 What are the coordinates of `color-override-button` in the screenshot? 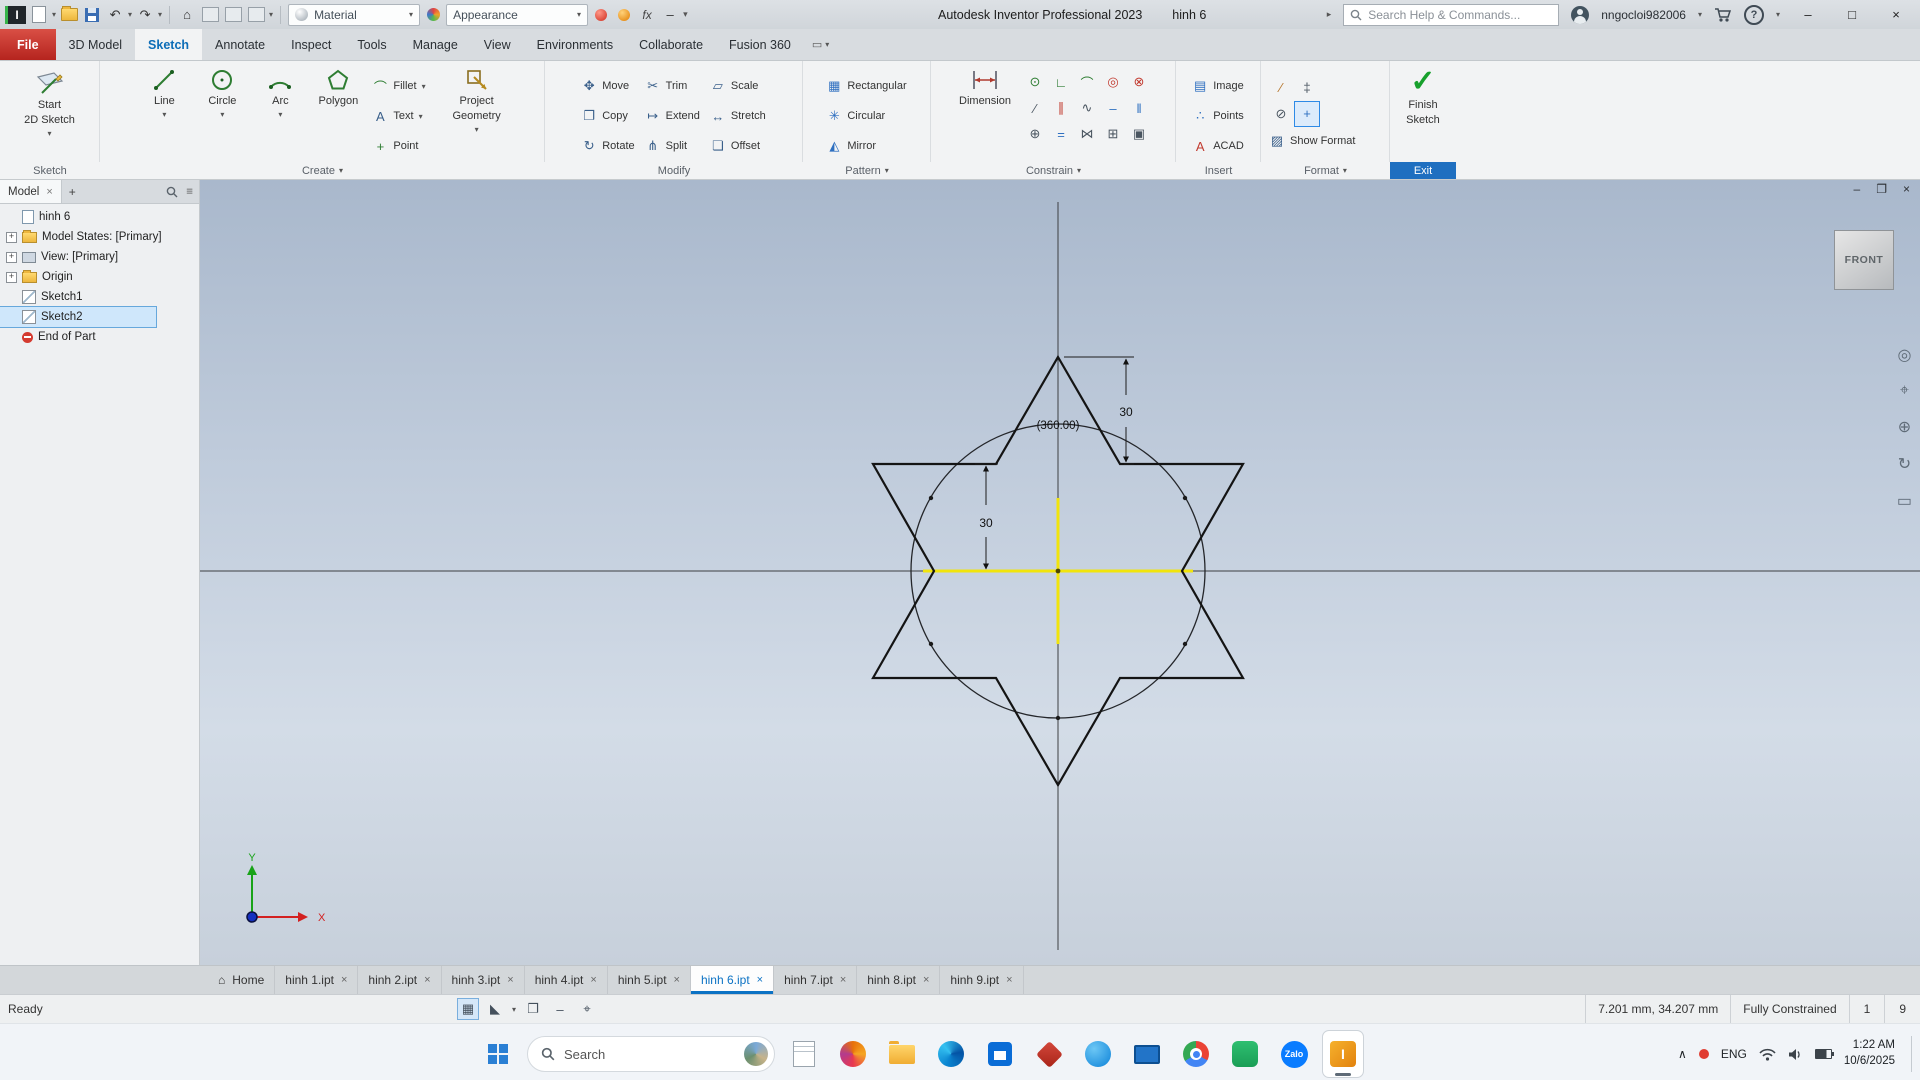 It's located at (601, 15).